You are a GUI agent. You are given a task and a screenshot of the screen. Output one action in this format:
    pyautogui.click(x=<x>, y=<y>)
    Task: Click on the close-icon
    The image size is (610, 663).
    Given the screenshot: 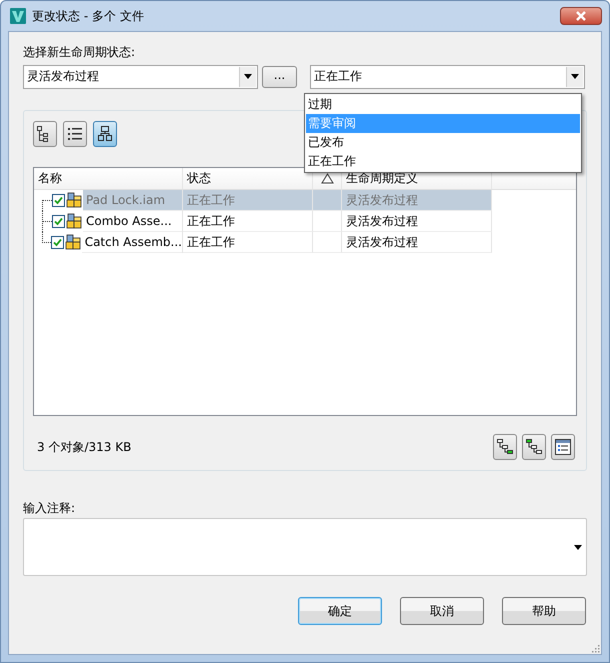 What is the action you would take?
    pyautogui.click(x=581, y=16)
    